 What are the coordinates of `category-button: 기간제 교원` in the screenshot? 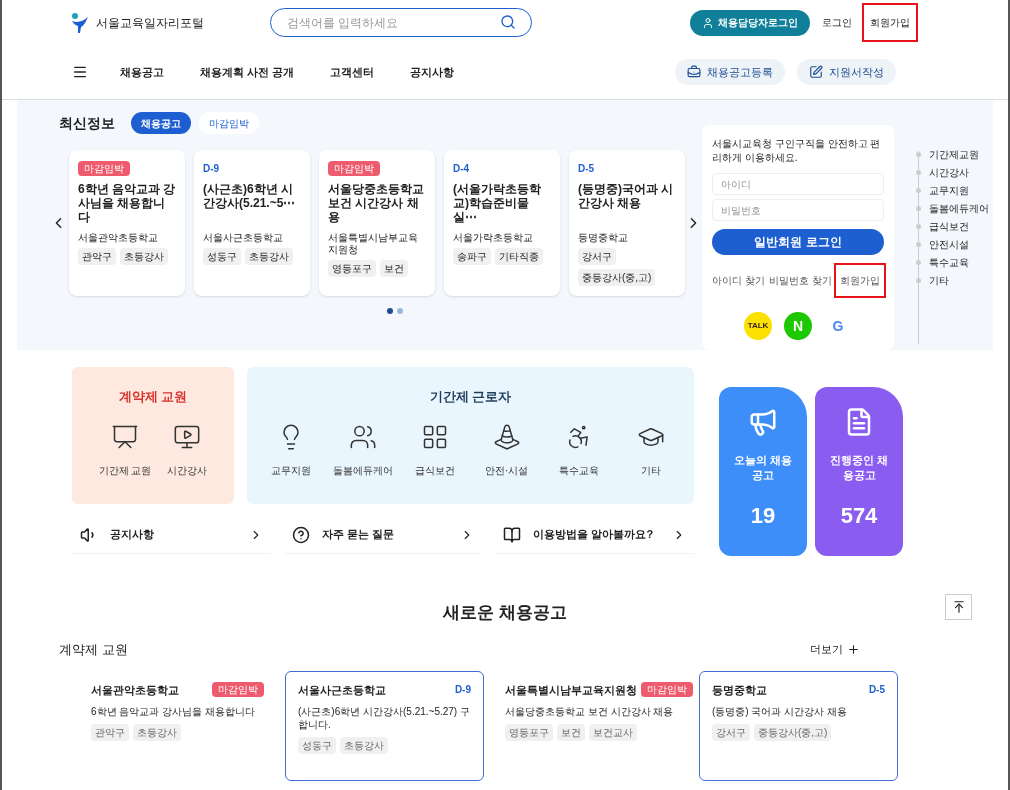 It's located at (125, 450).